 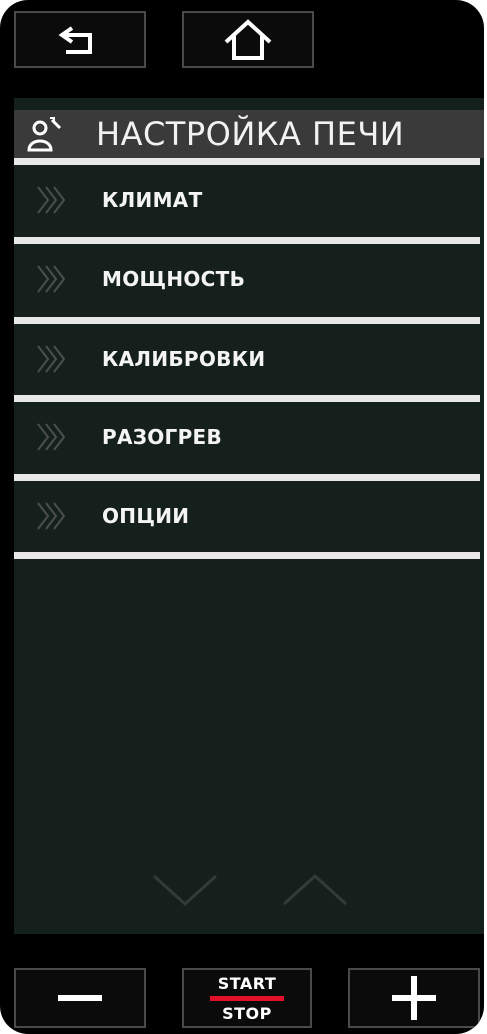 What do you see at coordinates (146, 516) in the screenshot?
I see `menu-label: ОПЦИИ` at bounding box center [146, 516].